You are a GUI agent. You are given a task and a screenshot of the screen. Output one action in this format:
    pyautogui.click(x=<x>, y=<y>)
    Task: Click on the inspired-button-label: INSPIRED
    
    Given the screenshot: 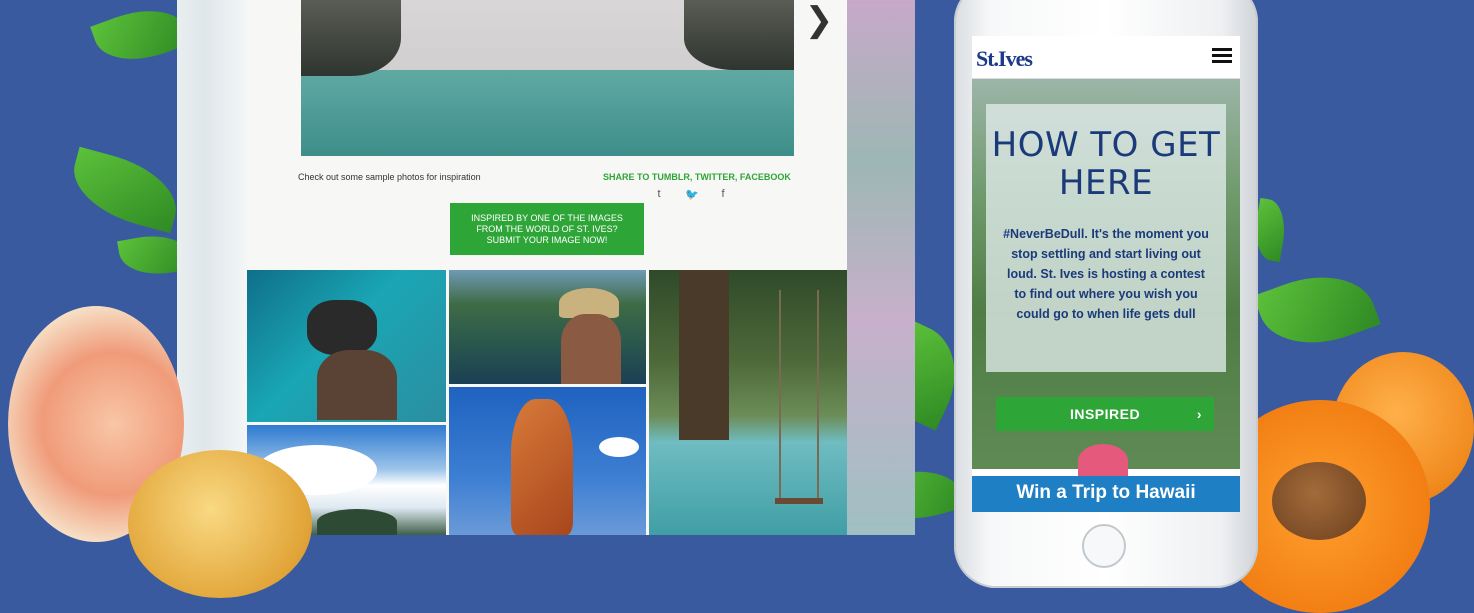 What is the action you would take?
    pyautogui.click(x=1105, y=414)
    